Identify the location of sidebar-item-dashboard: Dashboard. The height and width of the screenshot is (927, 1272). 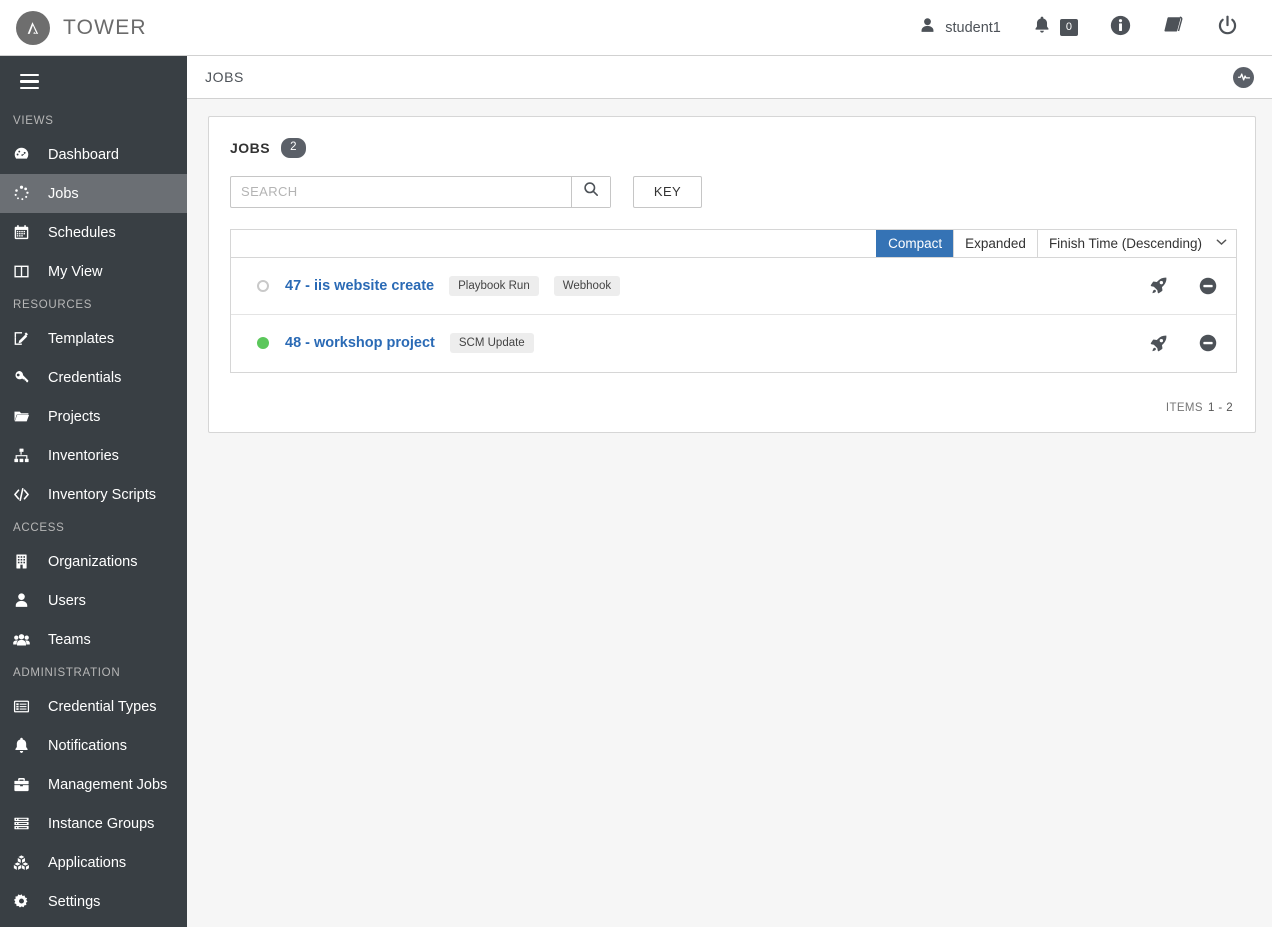
(93, 154).